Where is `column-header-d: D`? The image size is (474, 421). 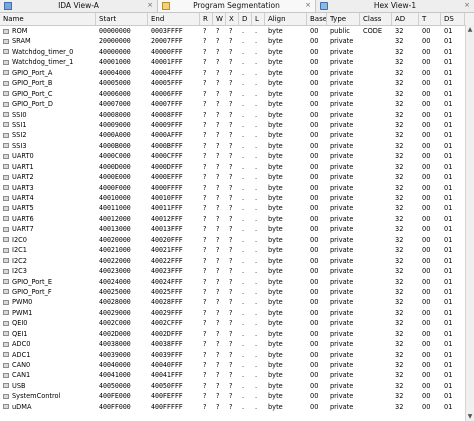 column-header-d: D is located at coordinates (245, 19).